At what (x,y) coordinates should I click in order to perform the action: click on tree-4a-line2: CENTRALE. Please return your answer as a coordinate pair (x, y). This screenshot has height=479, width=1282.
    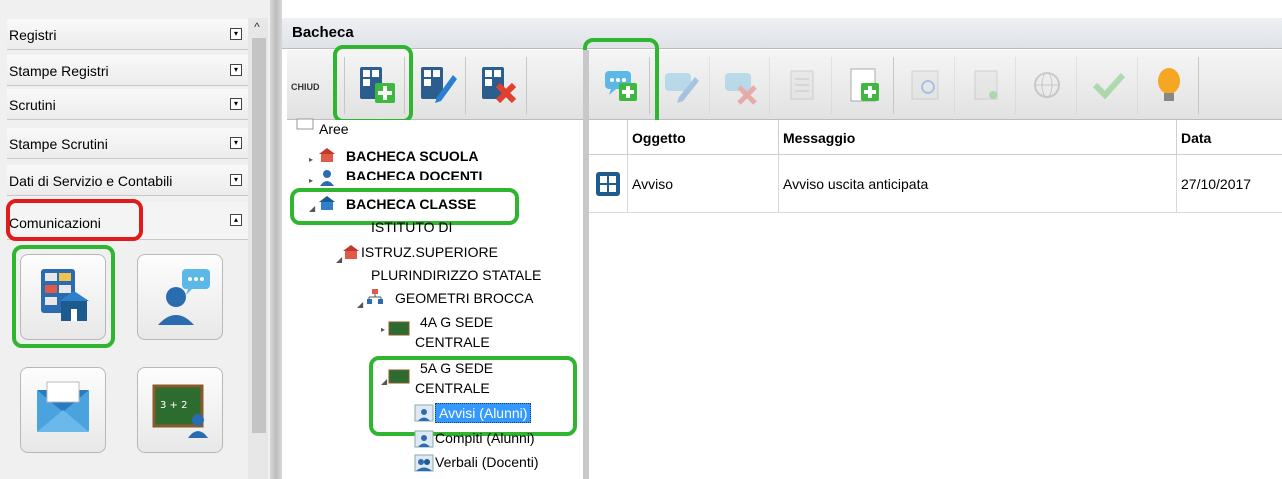
    Looking at the image, I should click on (452, 342).